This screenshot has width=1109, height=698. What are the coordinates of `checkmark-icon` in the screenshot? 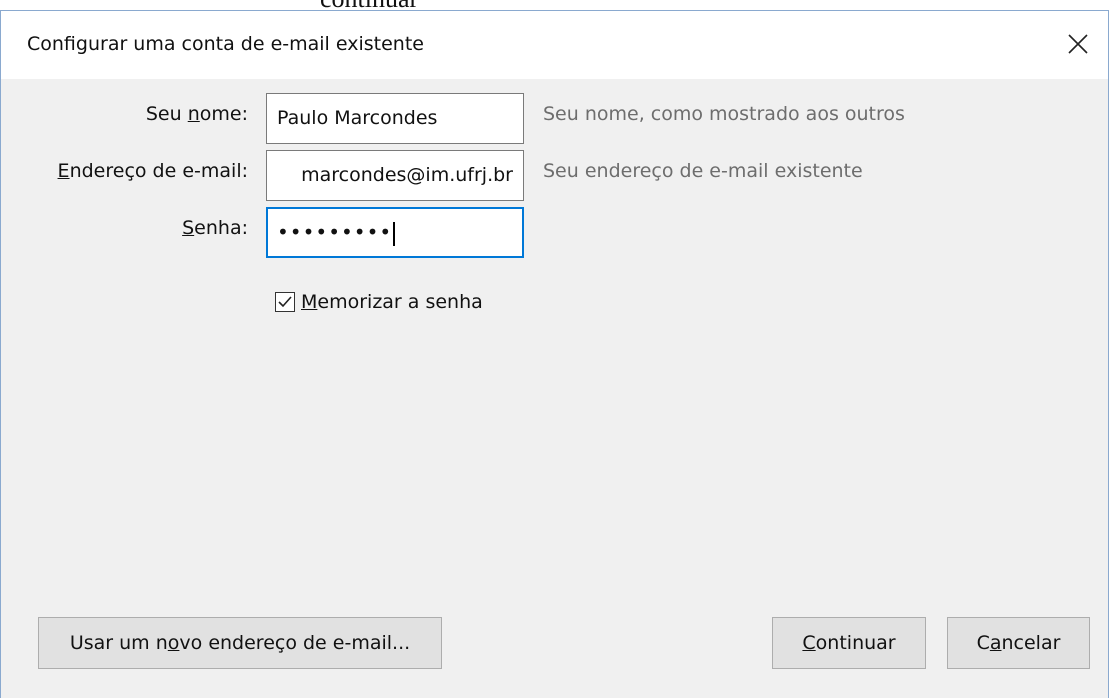 It's located at (285, 302).